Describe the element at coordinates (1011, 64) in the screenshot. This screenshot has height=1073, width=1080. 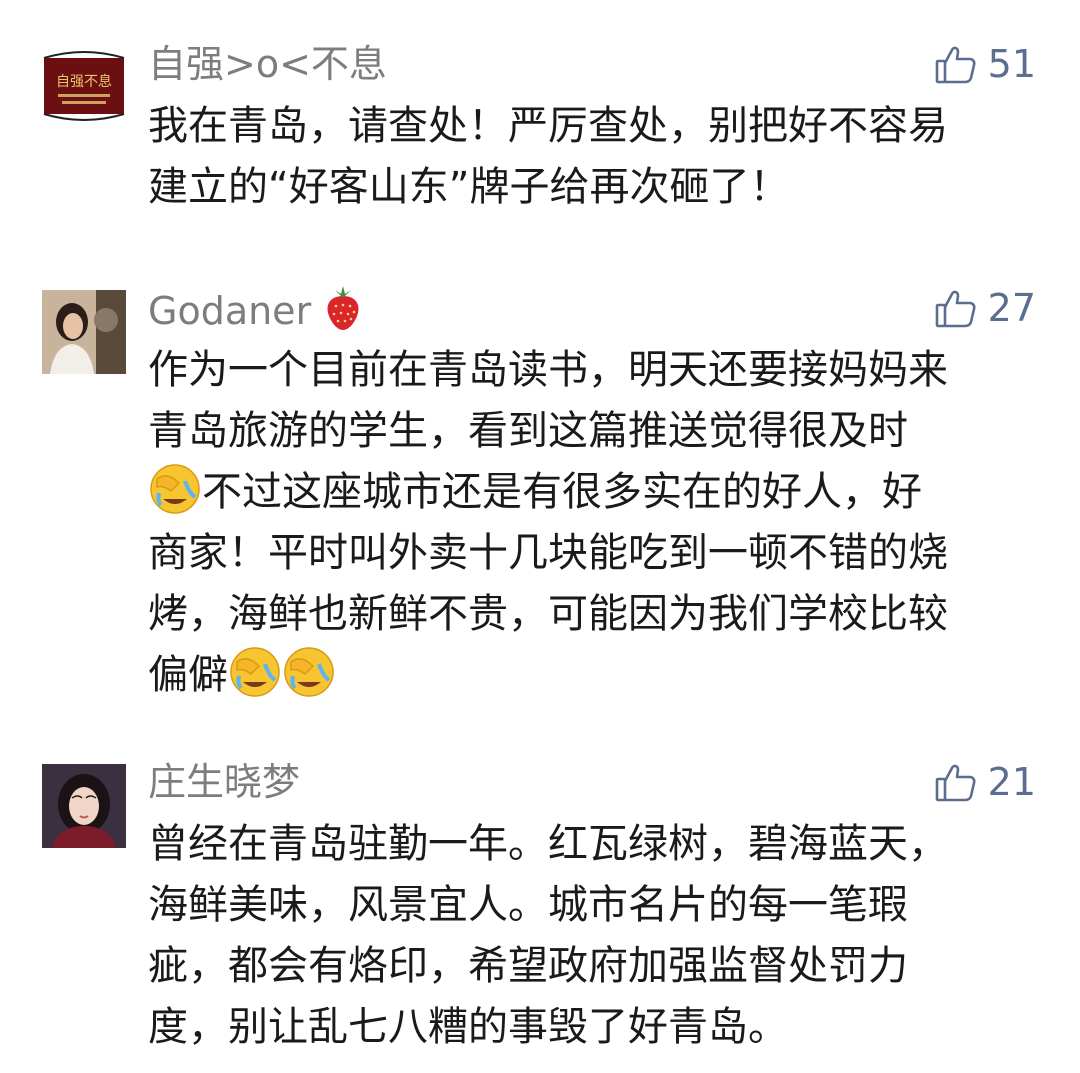
I see `like-count: 51` at that location.